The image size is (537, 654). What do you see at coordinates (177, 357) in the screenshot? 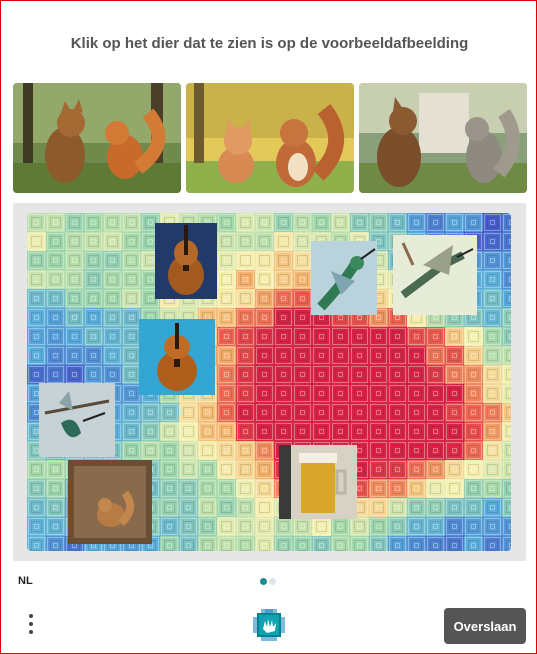
I see `grid-image-violin-closeup` at bounding box center [177, 357].